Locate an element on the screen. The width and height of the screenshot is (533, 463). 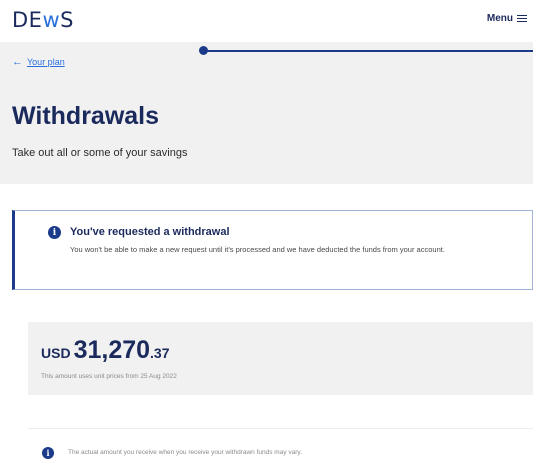
page-title: Withdrawals is located at coordinates (86, 116).